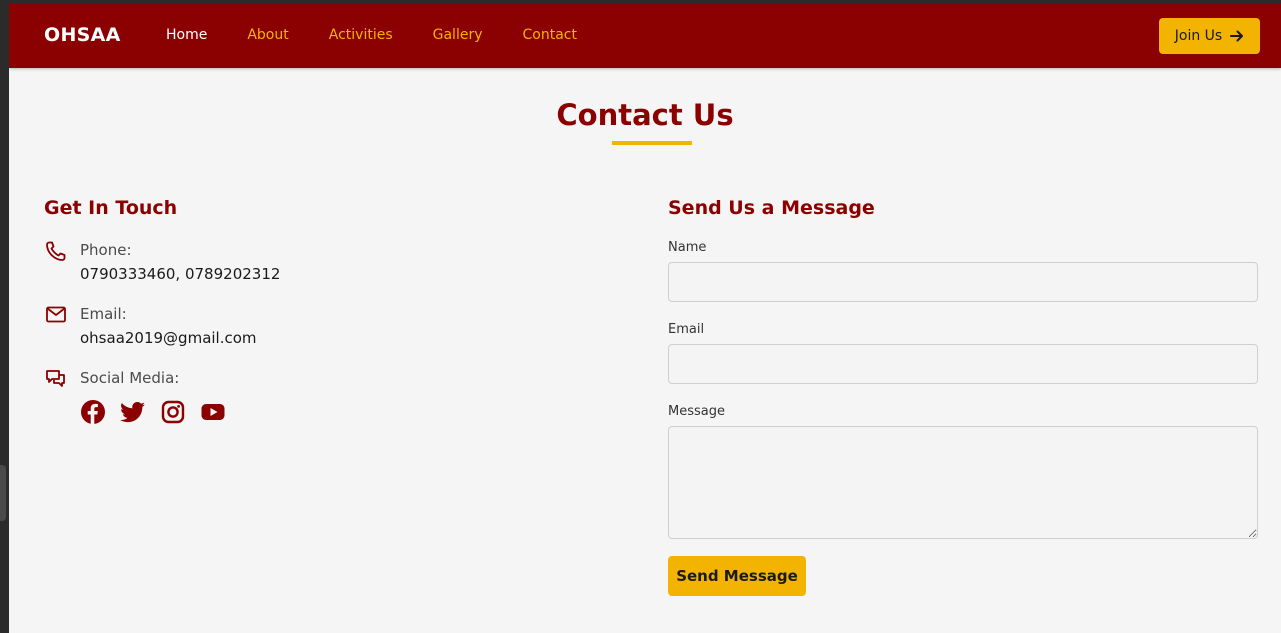 The height and width of the screenshot is (633, 1281). I want to click on social-row: Social Media:, so click(135, 396).